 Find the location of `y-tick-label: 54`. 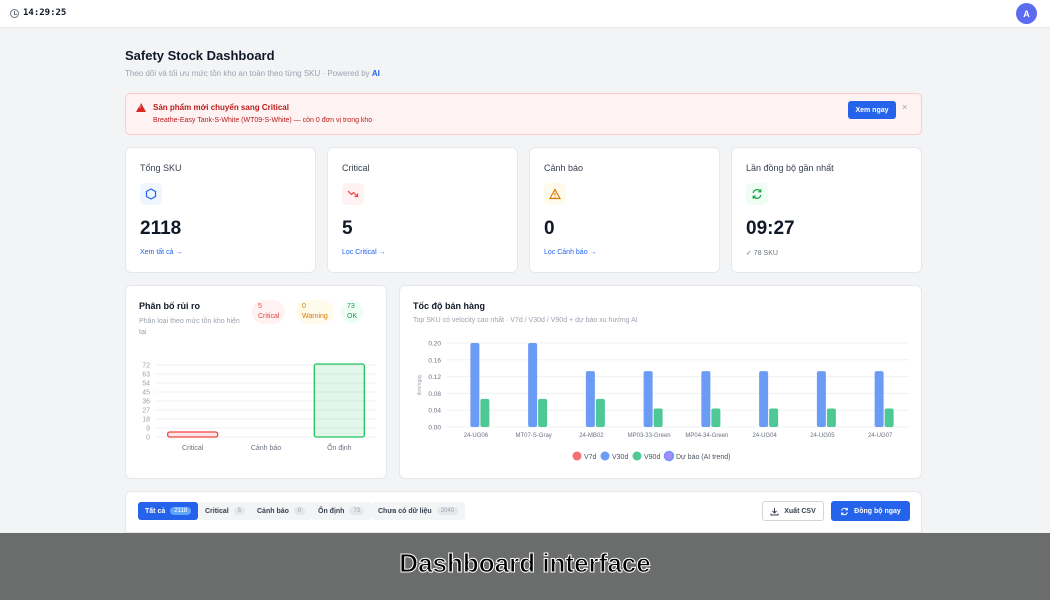

y-tick-label: 54 is located at coordinates (146, 384).